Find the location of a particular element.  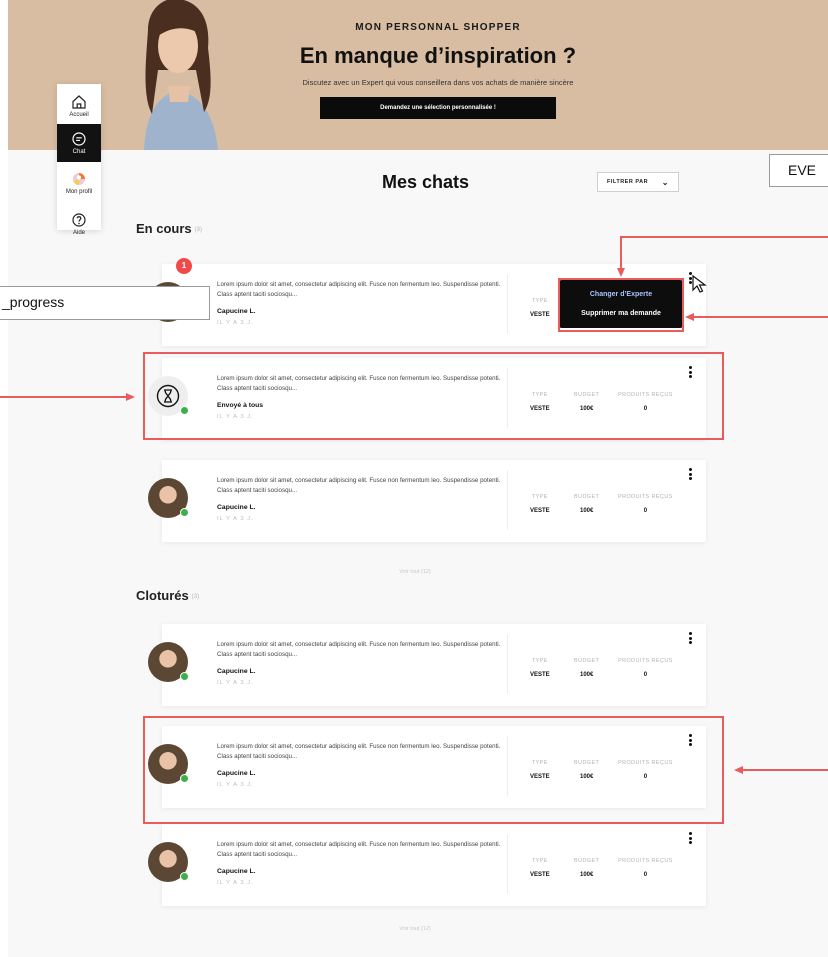

section-closed: Cloturés (3) is located at coordinates (167, 595).